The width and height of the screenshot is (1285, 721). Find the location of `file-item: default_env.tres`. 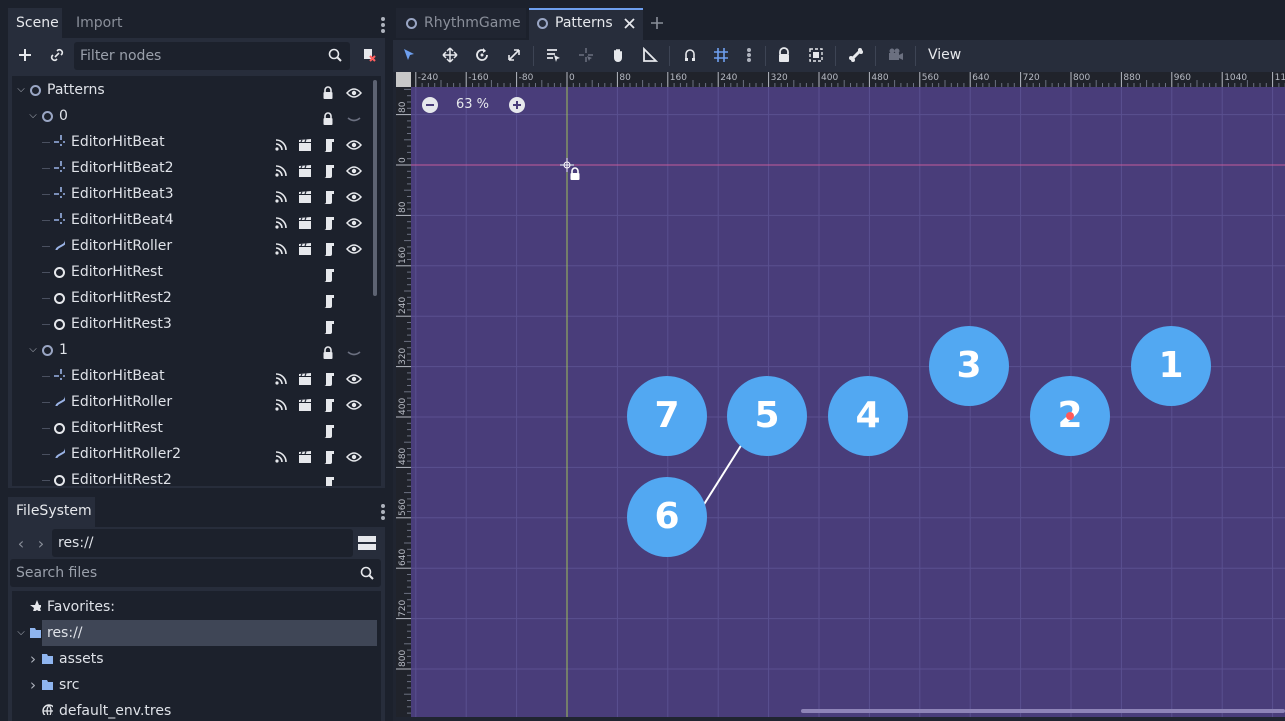

file-item: default_env.tres is located at coordinates (196, 709).